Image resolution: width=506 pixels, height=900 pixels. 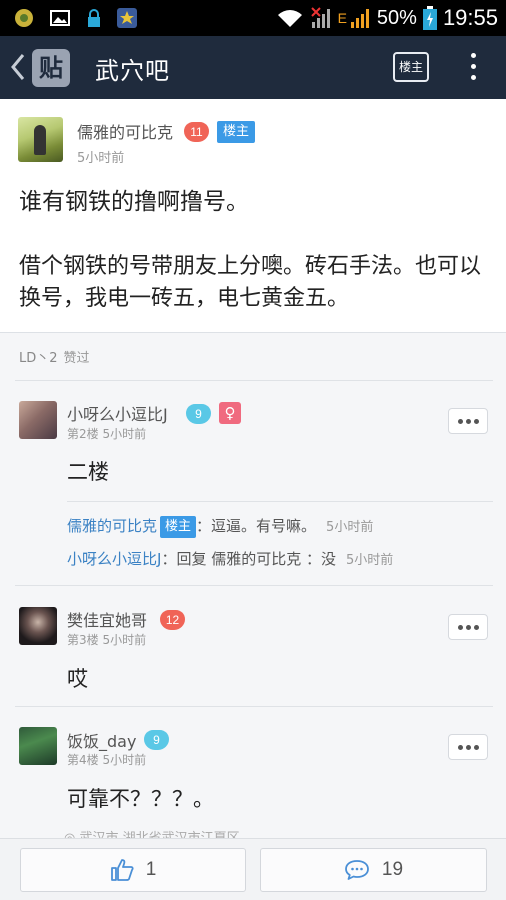 What do you see at coordinates (253, 869) in the screenshot?
I see `bottom-action-bar: 1 19` at bounding box center [253, 869].